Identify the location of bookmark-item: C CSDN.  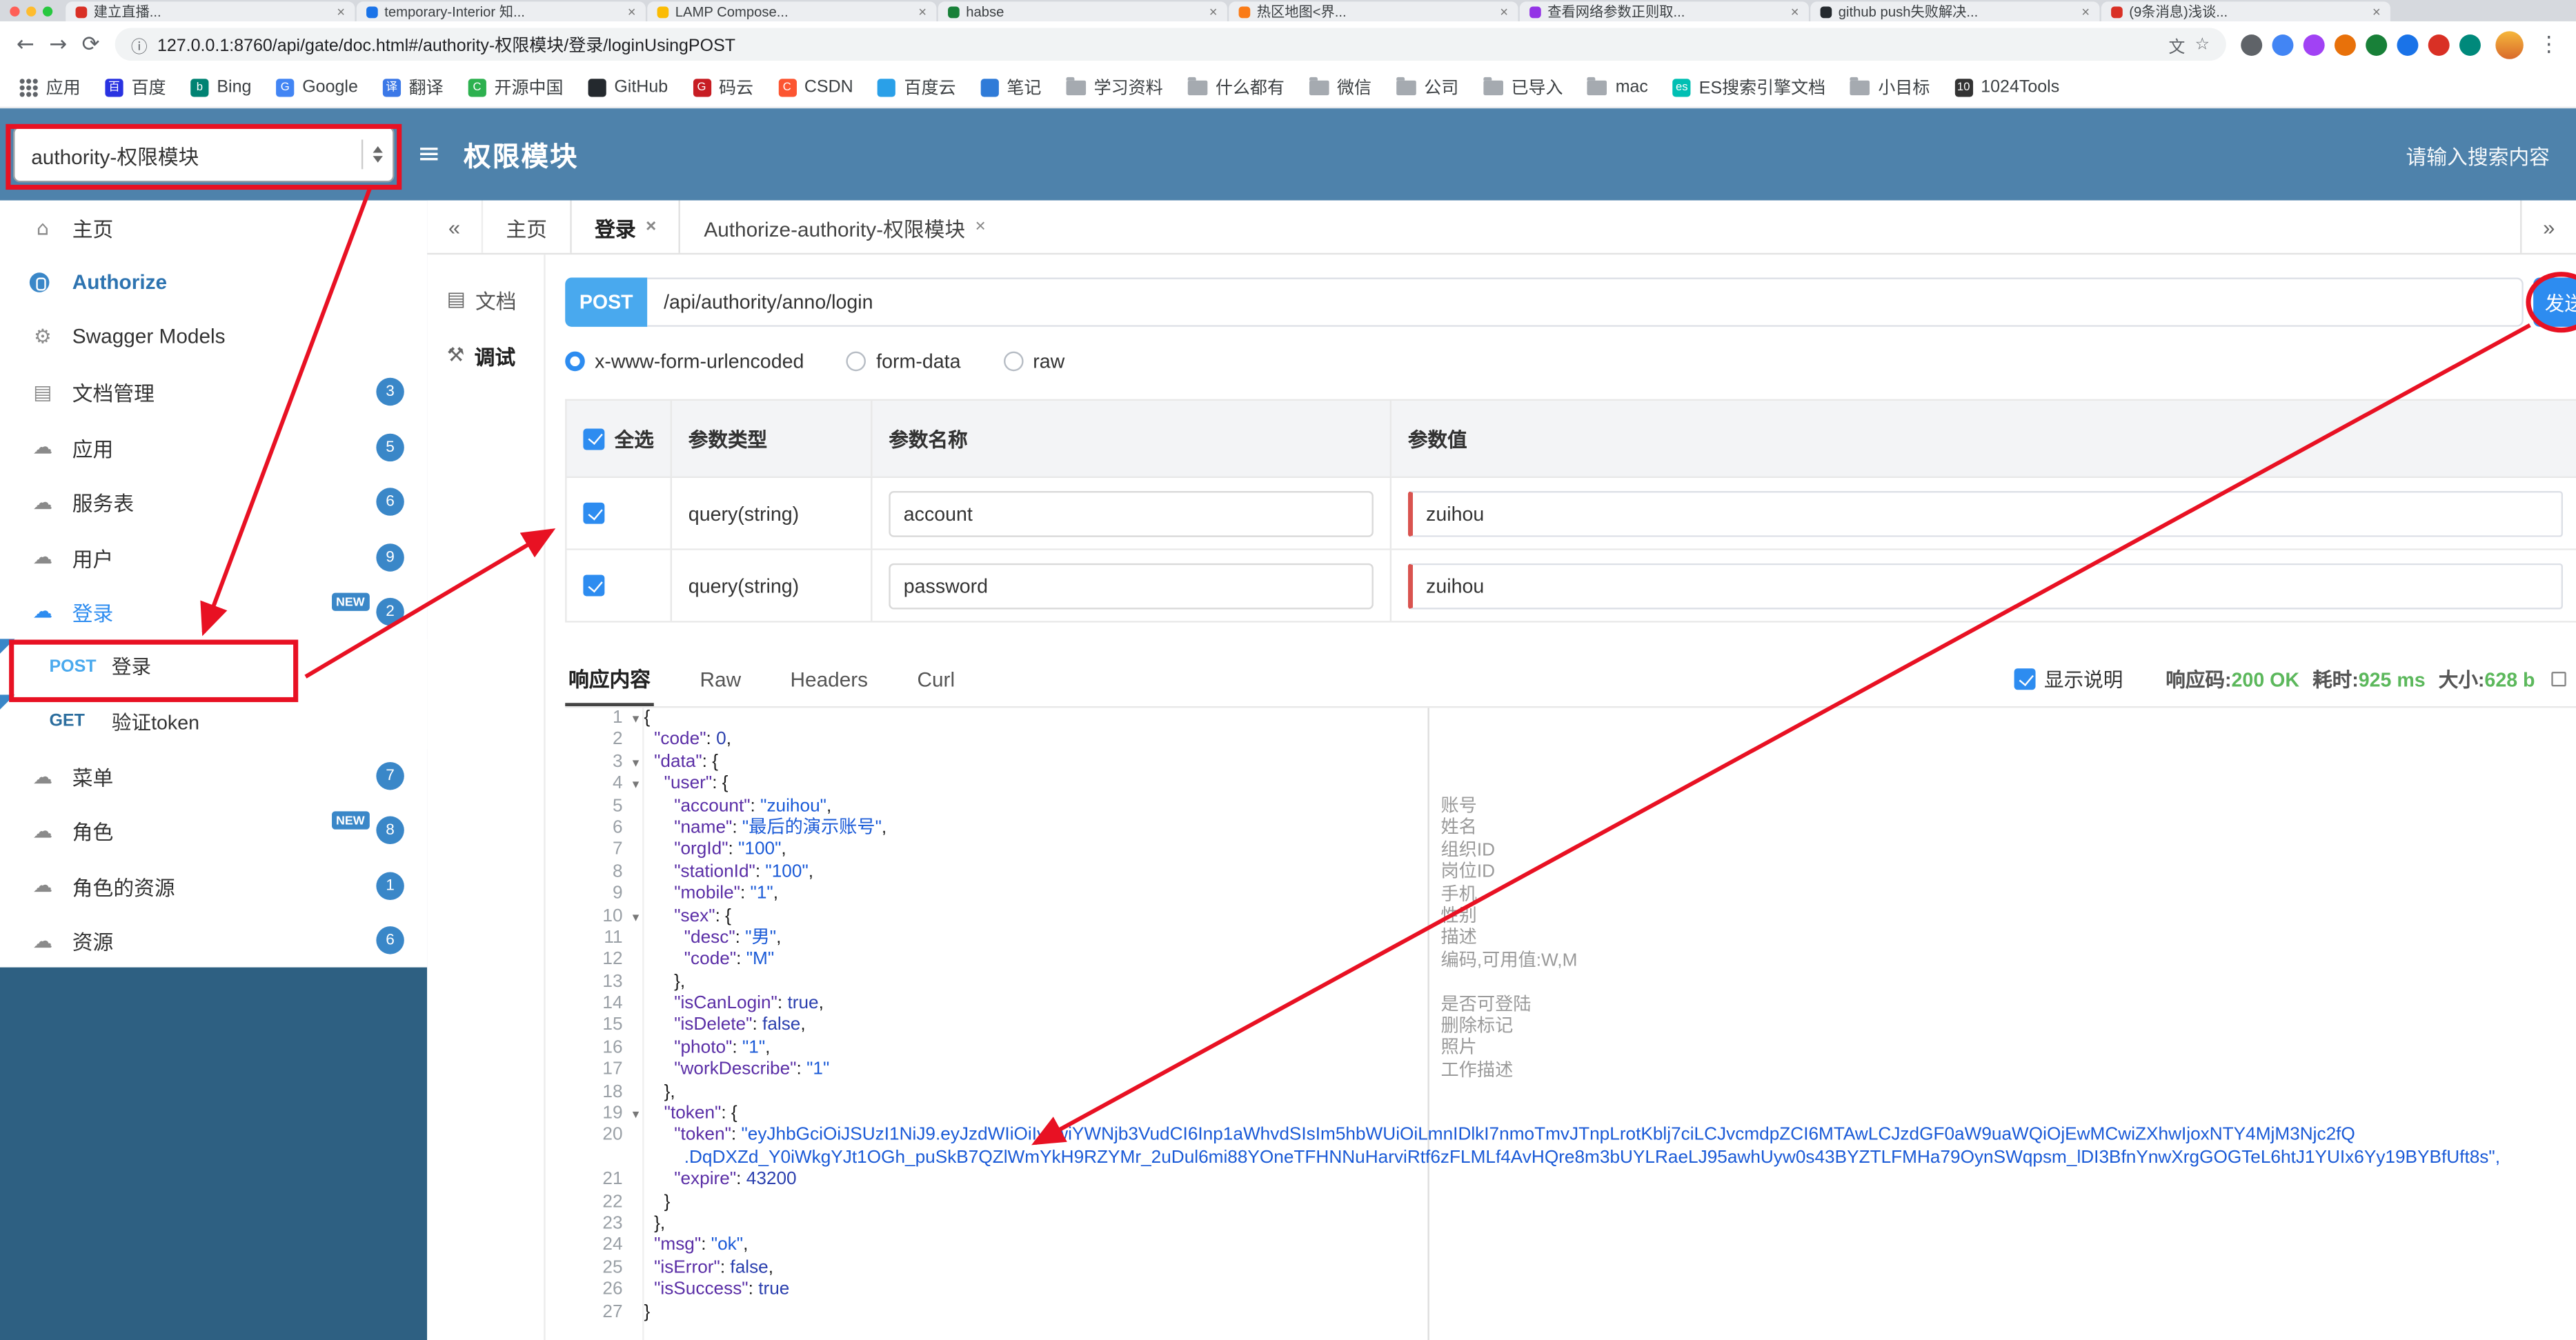
(815, 87).